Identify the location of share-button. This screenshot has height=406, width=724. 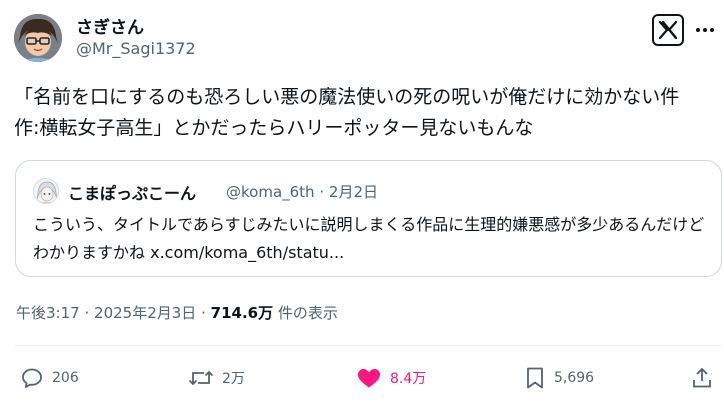
(702, 378).